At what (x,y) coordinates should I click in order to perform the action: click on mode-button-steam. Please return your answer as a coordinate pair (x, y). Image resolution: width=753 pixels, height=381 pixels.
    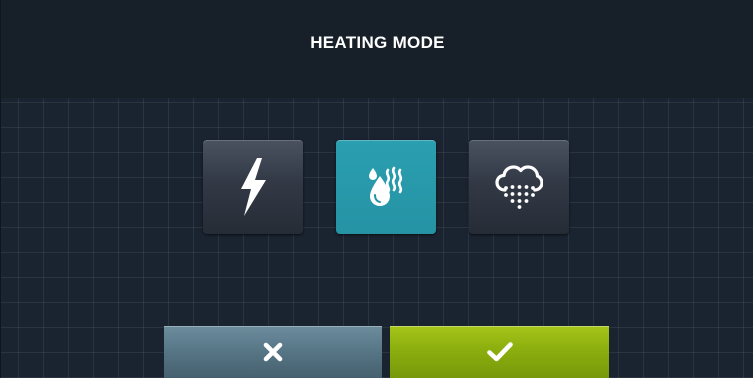
    Looking at the image, I should click on (519, 187).